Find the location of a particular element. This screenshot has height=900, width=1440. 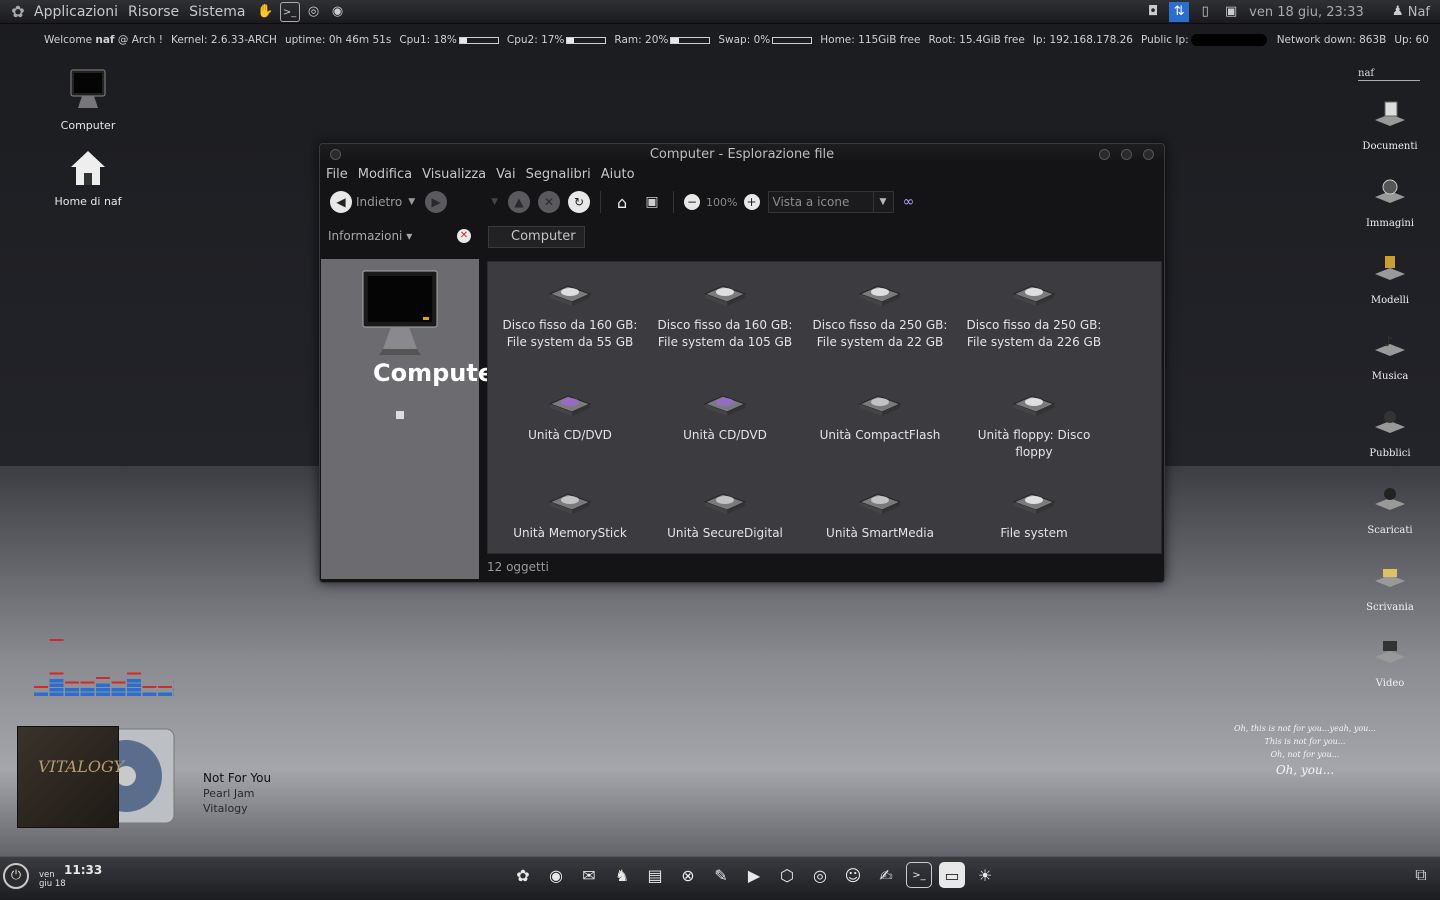

panel-clock: ven 18 giu, 23:33 is located at coordinates (1306, 12).